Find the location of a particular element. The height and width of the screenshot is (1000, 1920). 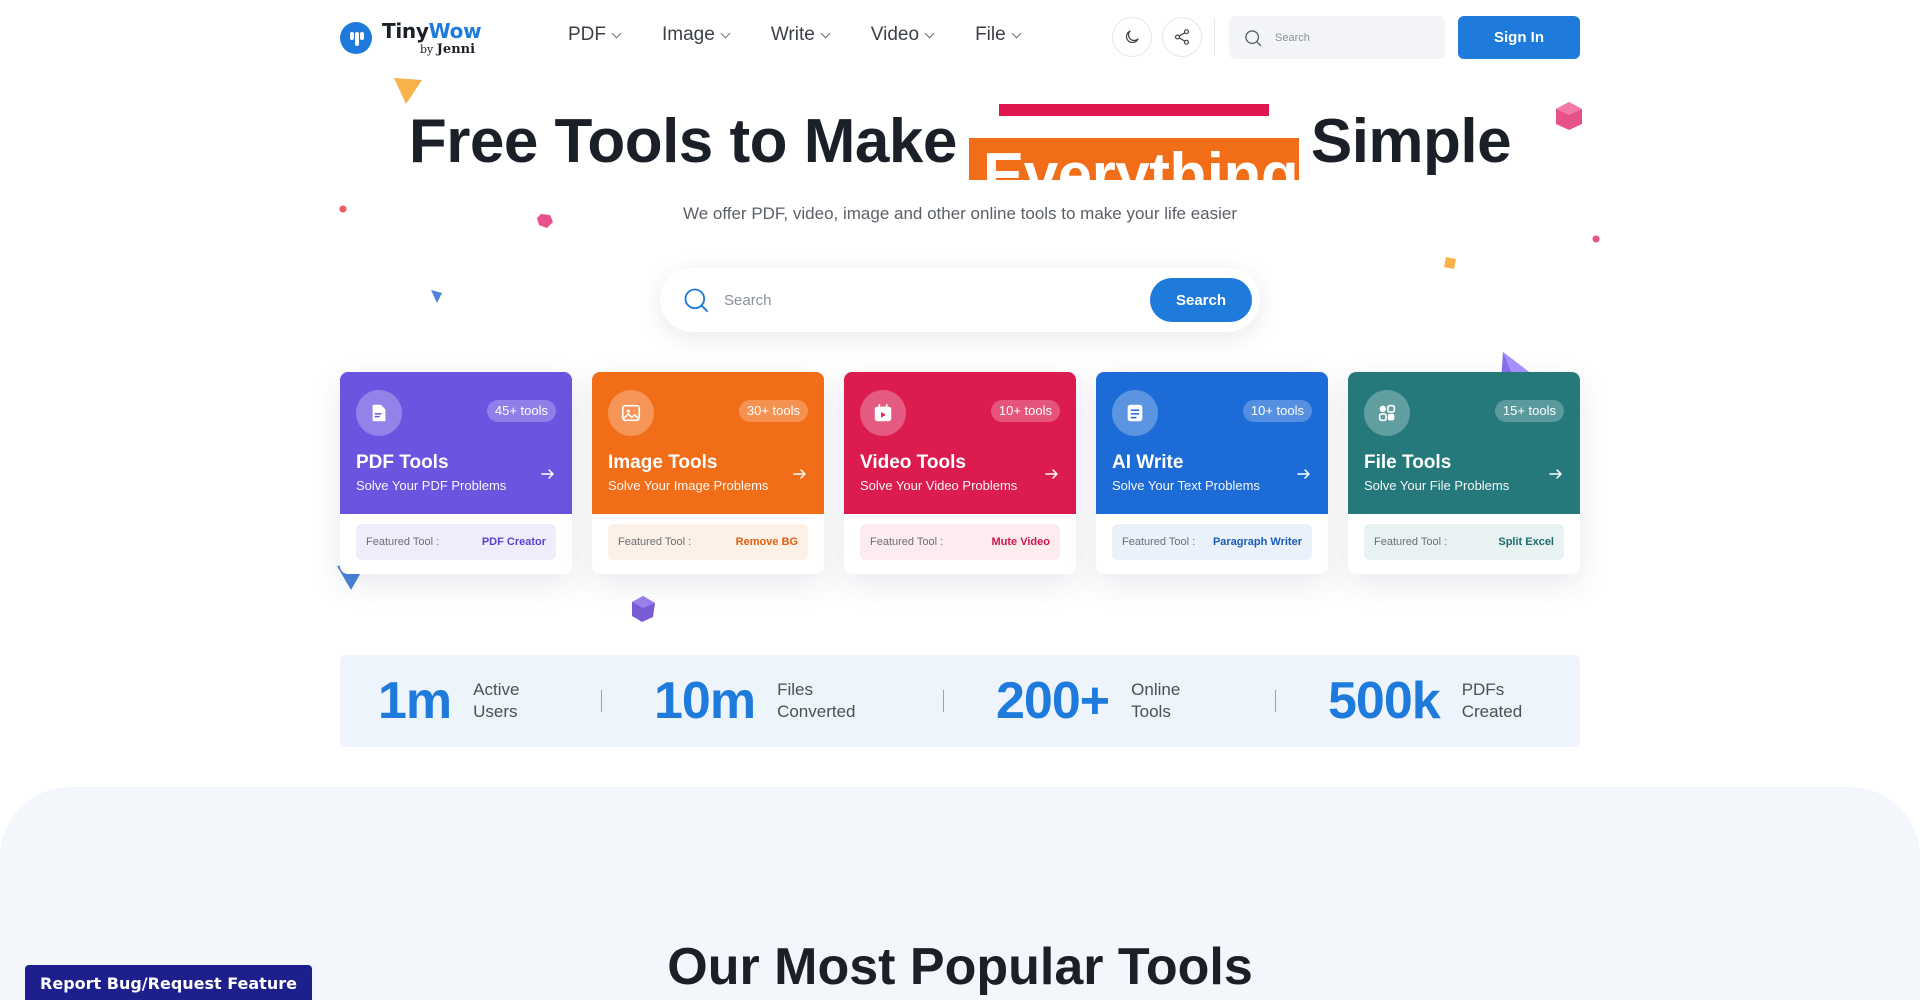

hero-title: Free Tools to Make Everything Simple is located at coordinates (960, 140).